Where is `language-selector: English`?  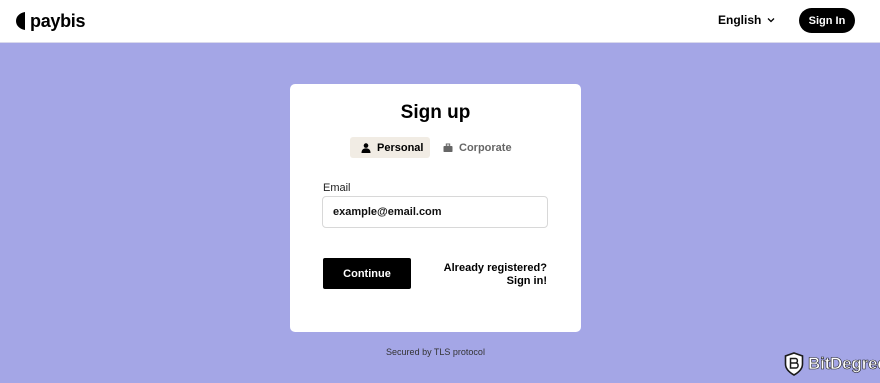
language-selector: English is located at coordinates (746, 20).